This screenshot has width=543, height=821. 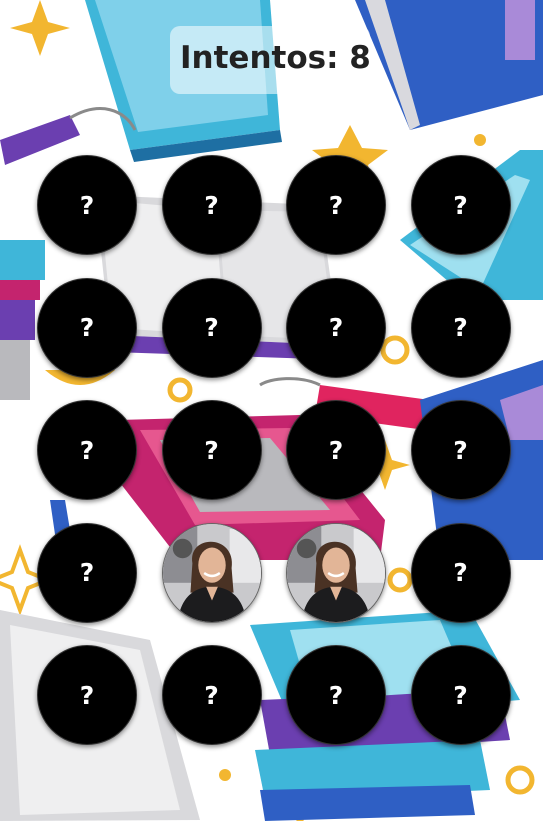 What do you see at coordinates (40, 28) in the screenshot?
I see `star-illustration` at bounding box center [40, 28].